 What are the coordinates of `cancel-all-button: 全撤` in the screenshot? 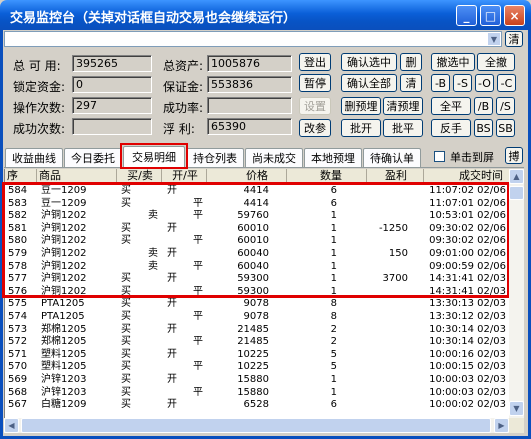 It's located at (496, 62).